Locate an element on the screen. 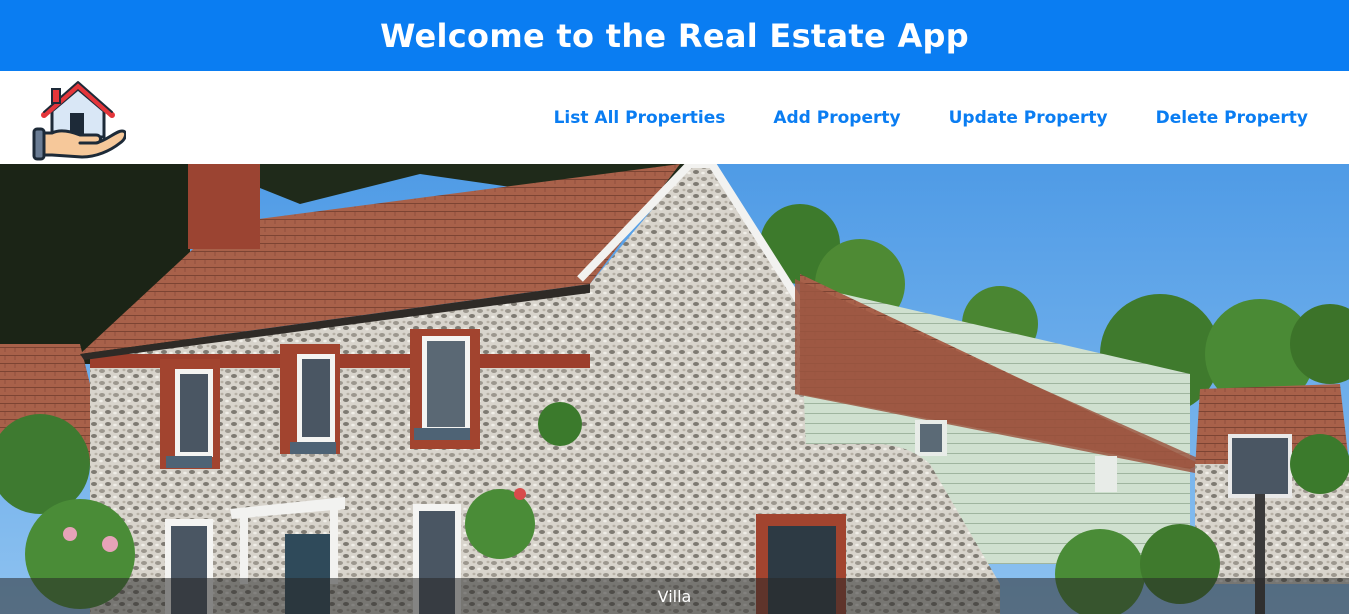  nav-list-all-properties: List All Properties is located at coordinates (640, 118).